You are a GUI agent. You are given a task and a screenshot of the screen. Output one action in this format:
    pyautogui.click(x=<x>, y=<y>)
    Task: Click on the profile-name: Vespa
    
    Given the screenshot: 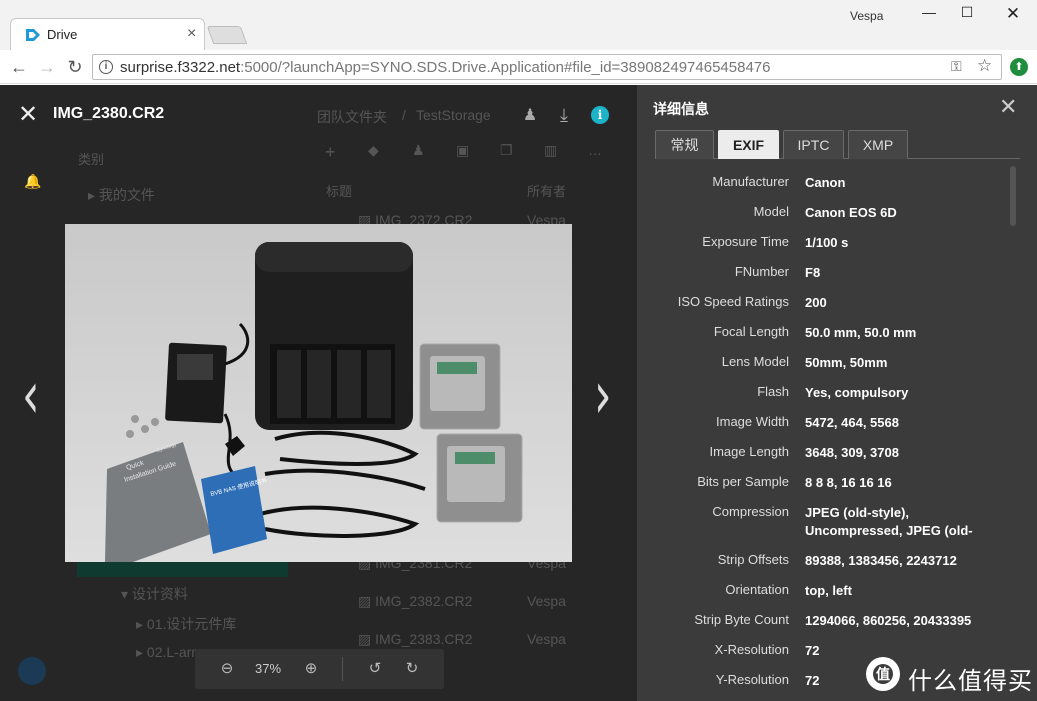 What is the action you would take?
    pyautogui.click(x=866, y=16)
    